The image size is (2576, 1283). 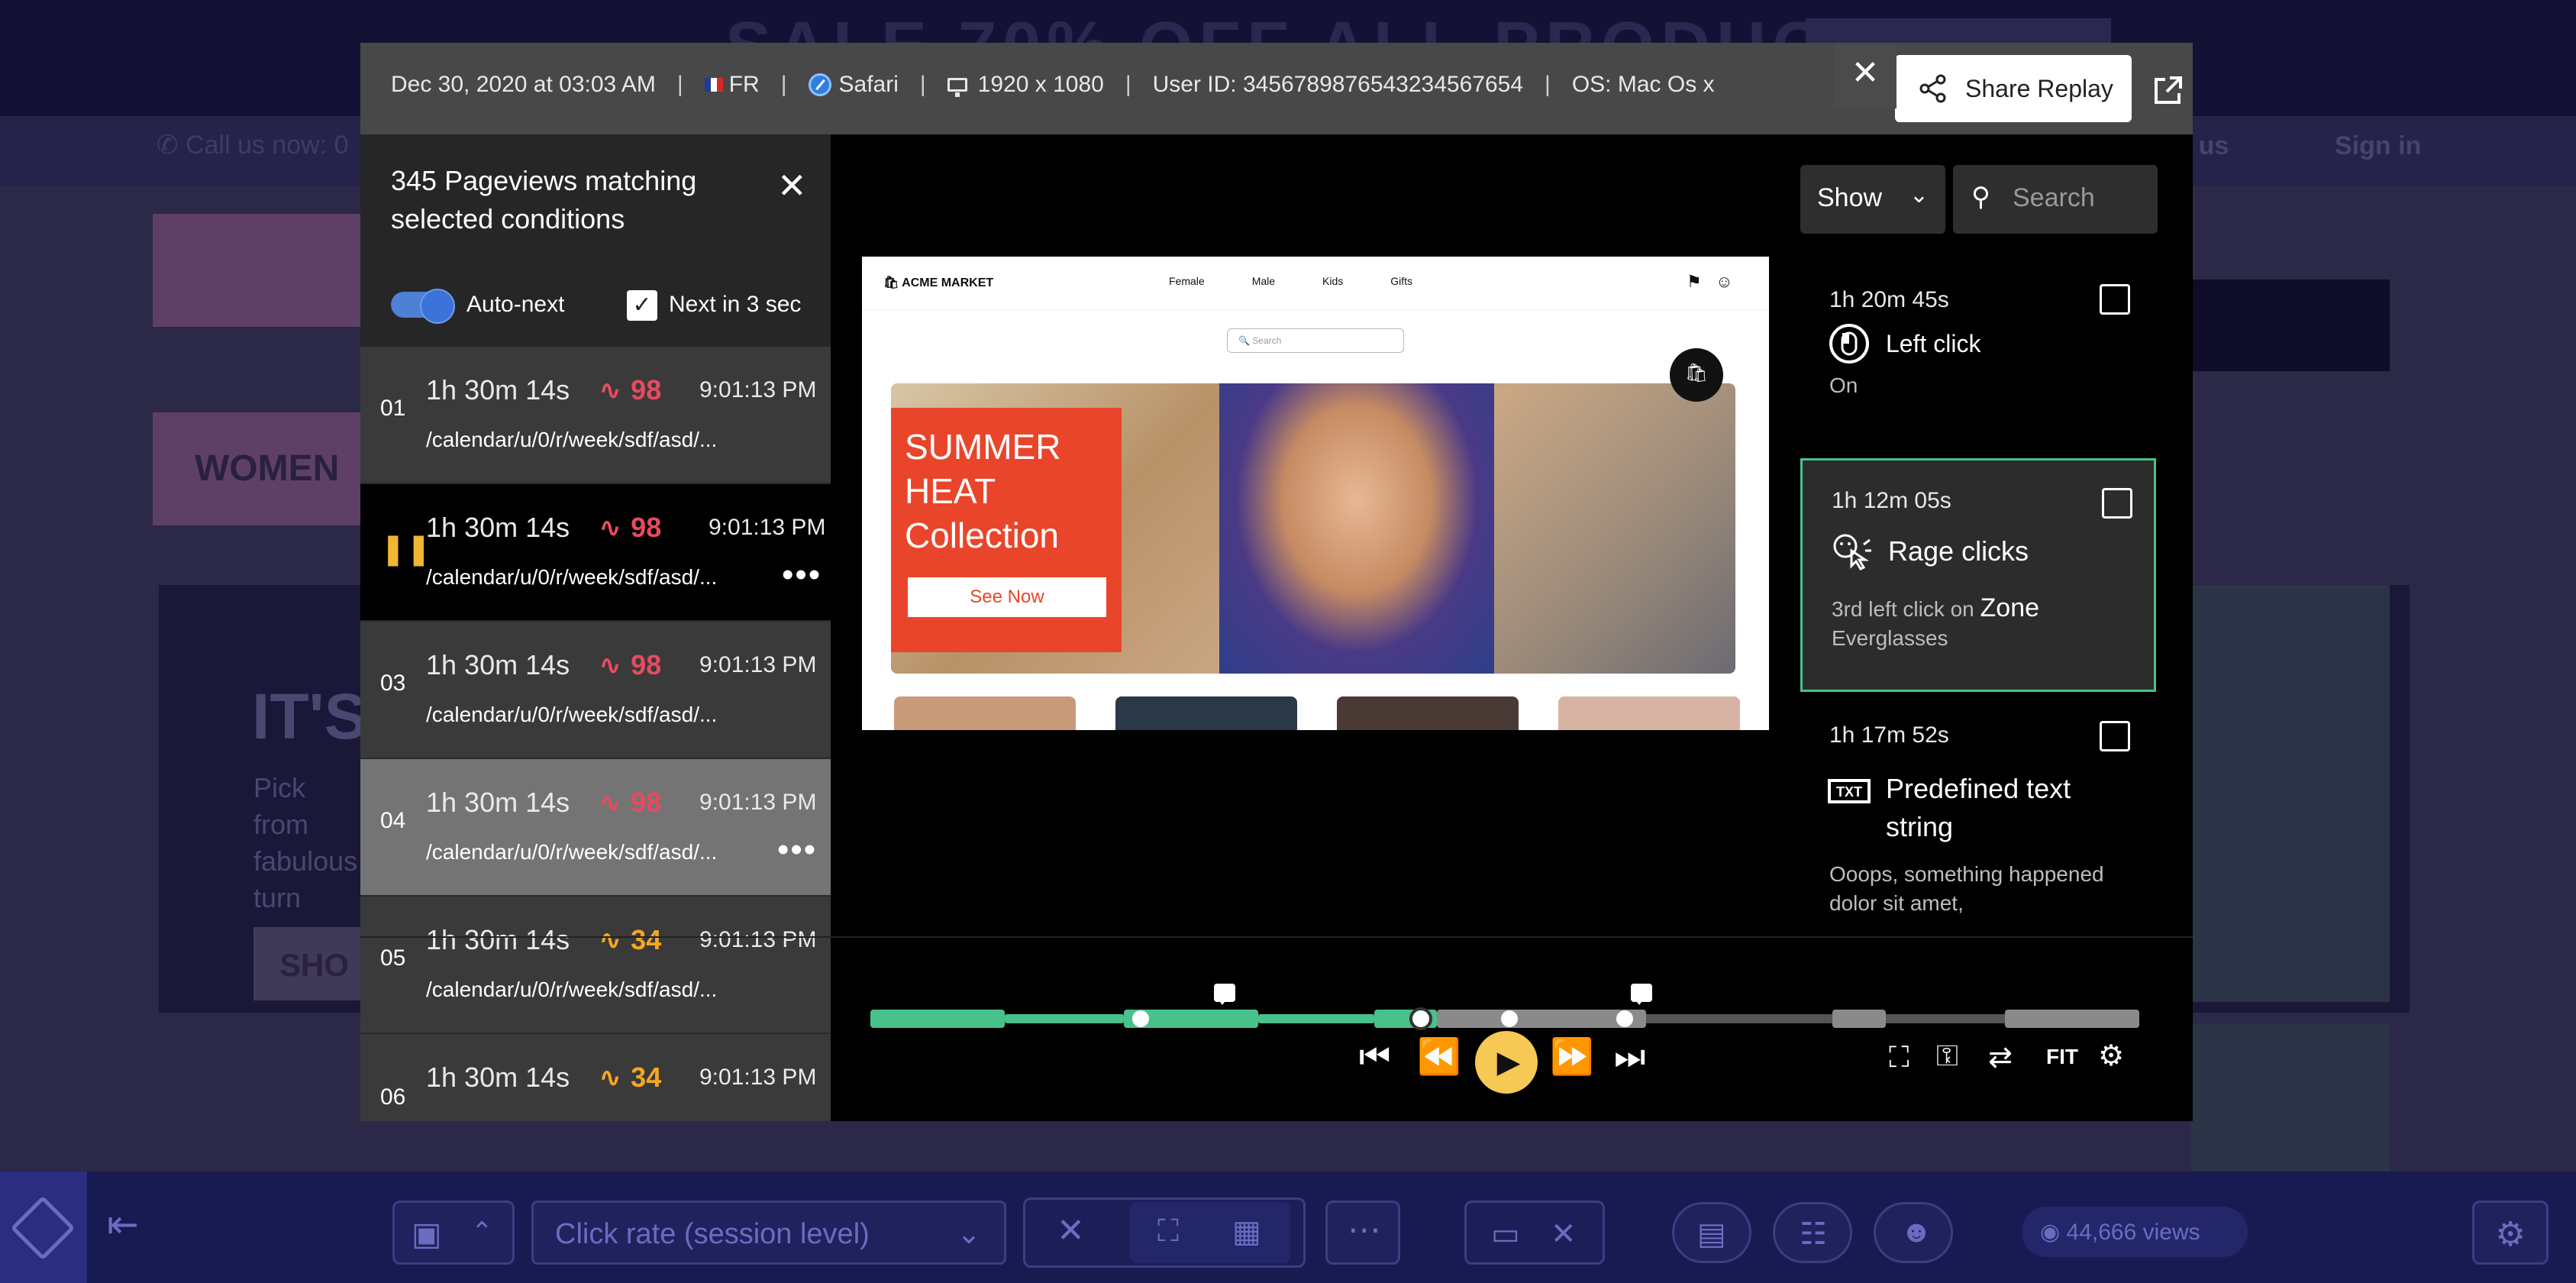 What do you see at coordinates (1564, 1234) in the screenshot?
I see `close-window-icon: ✕` at bounding box center [1564, 1234].